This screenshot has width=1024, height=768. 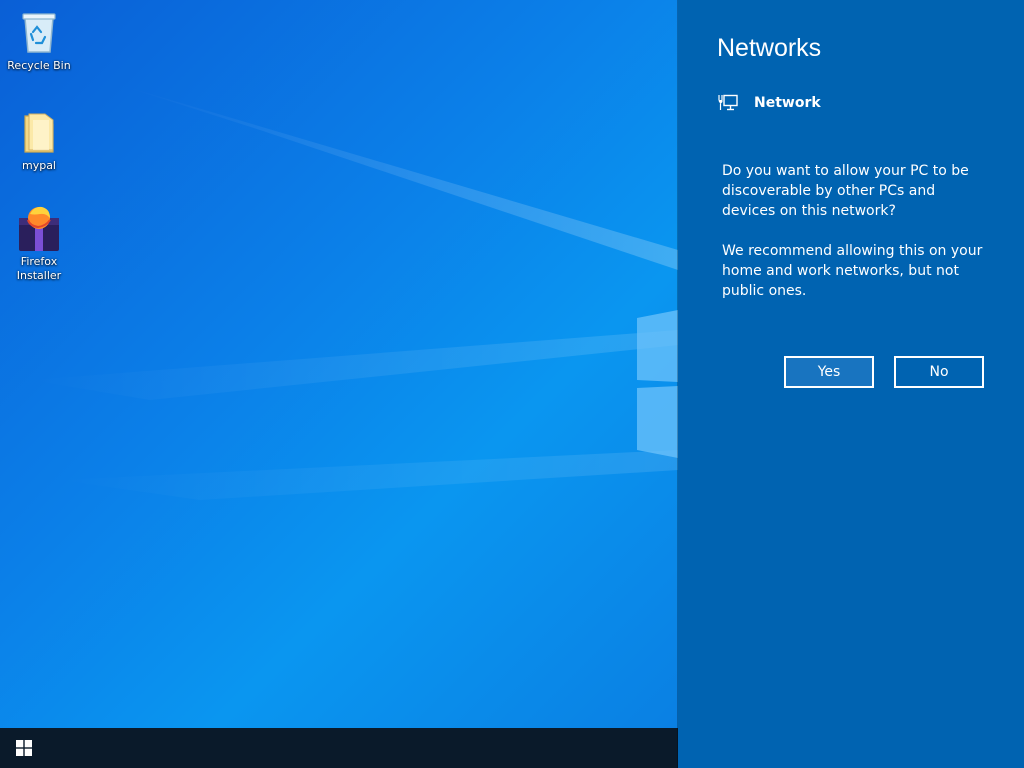 I want to click on no-button: No, so click(x=939, y=372).